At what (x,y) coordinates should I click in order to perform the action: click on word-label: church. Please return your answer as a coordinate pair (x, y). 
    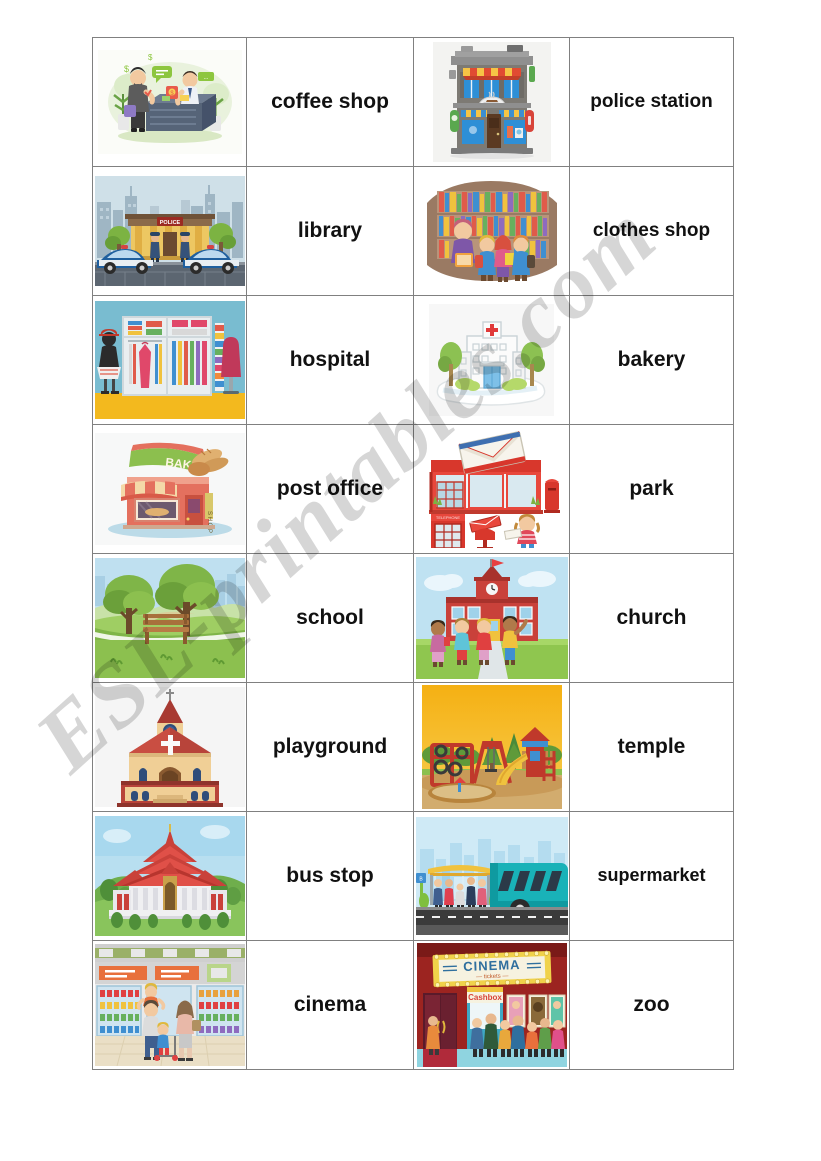
    Looking at the image, I should click on (651, 618).